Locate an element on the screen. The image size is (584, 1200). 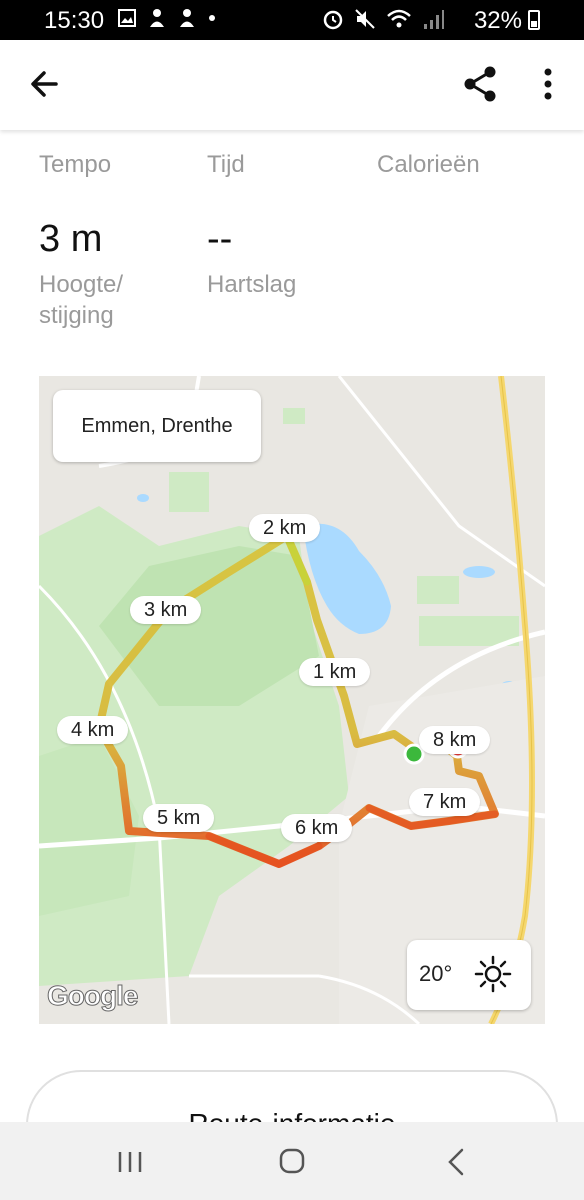
sun-icon is located at coordinates (493, 974).